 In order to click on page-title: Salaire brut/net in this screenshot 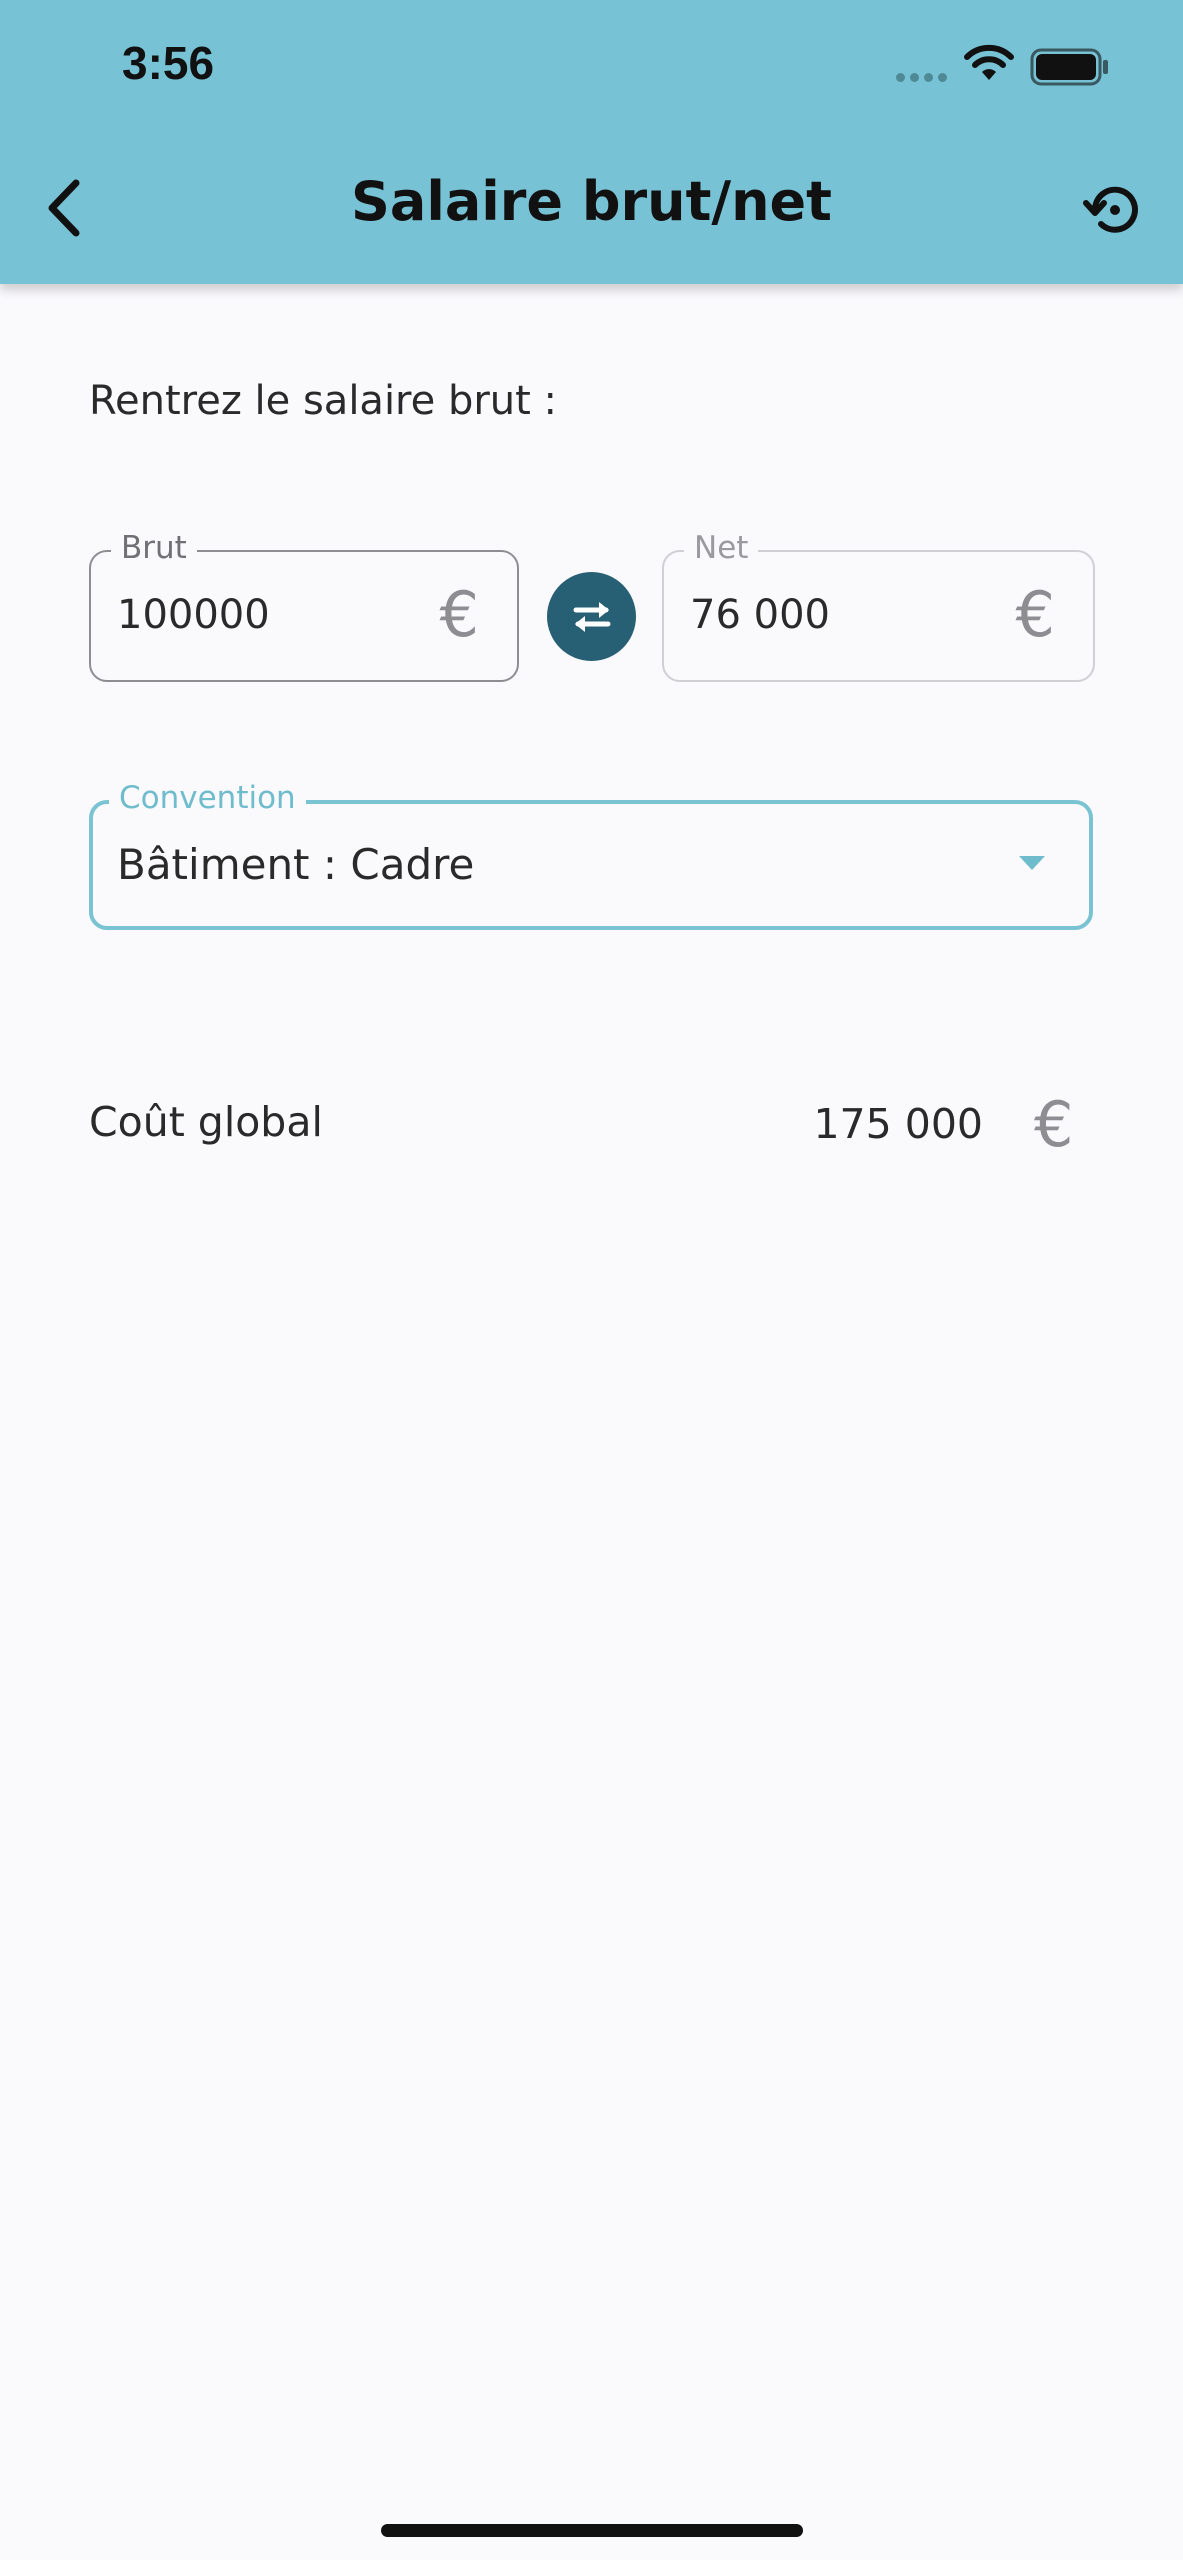, I will do `click(591, 201)`.